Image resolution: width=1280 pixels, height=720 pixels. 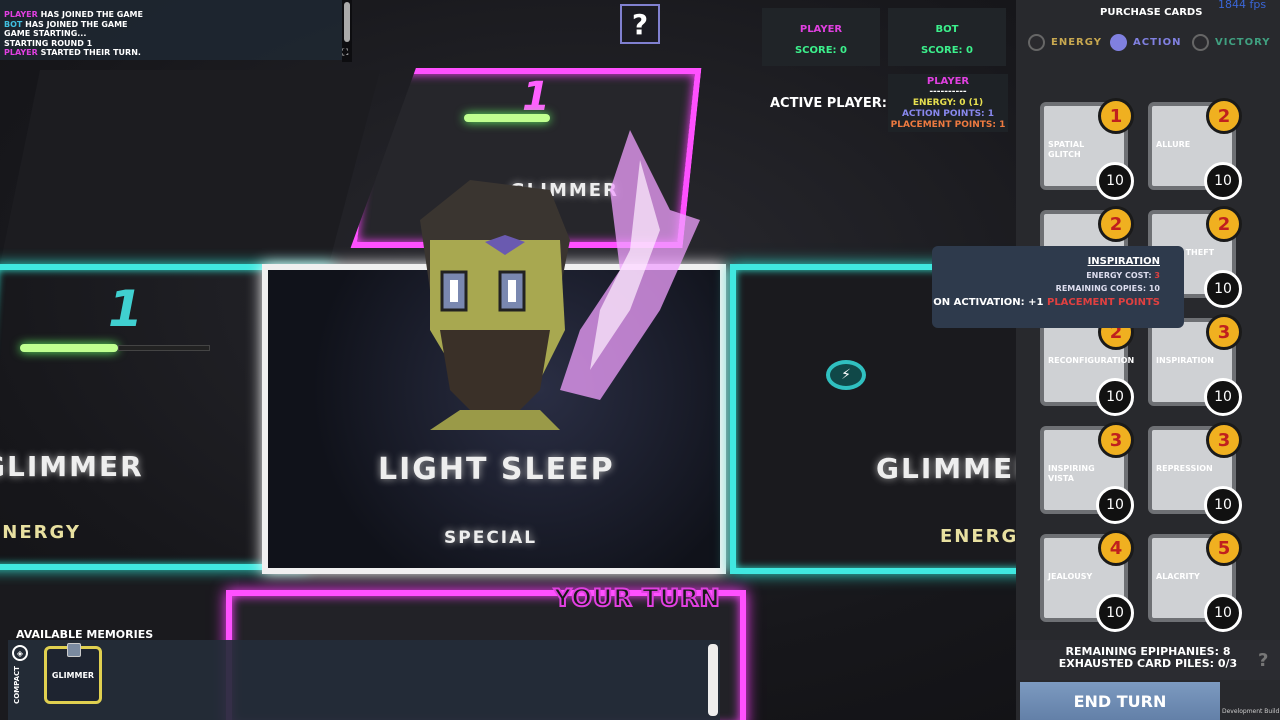 What do you see at coordinates (1046, 275) in the screenshot?
I see `tooltip-energy-cost: ENERGY COST: 3` at bounding box center [1046, 275].